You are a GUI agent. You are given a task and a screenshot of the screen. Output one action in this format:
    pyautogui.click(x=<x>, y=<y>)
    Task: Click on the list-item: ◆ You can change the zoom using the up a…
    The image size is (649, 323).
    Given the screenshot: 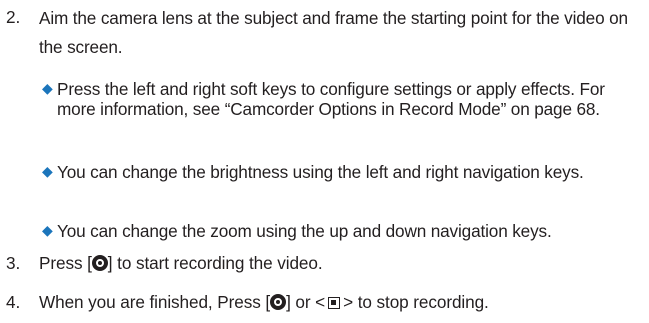 What is the action you would take?
    pyautogui.click(x=327, y=231)
    